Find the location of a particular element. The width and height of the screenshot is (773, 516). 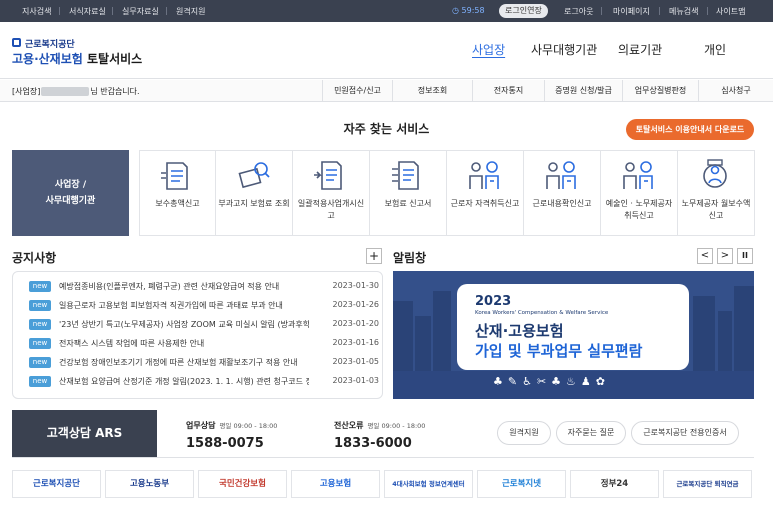

faq-service-label: 근로내용확인신고 is located at coordinates (562, 203).